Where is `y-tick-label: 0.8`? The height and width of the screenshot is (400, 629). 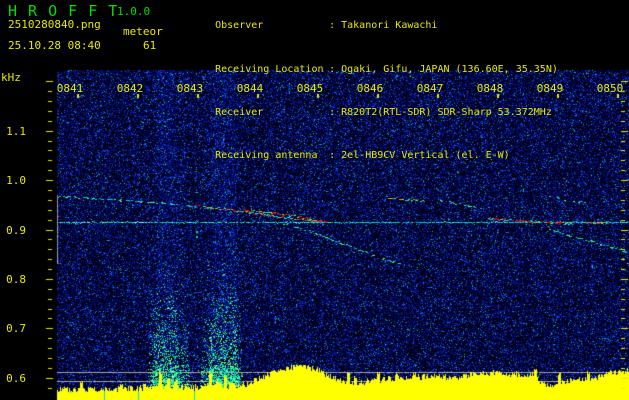
y-tick-label: 0.8 is located at coordinates (16, 279).